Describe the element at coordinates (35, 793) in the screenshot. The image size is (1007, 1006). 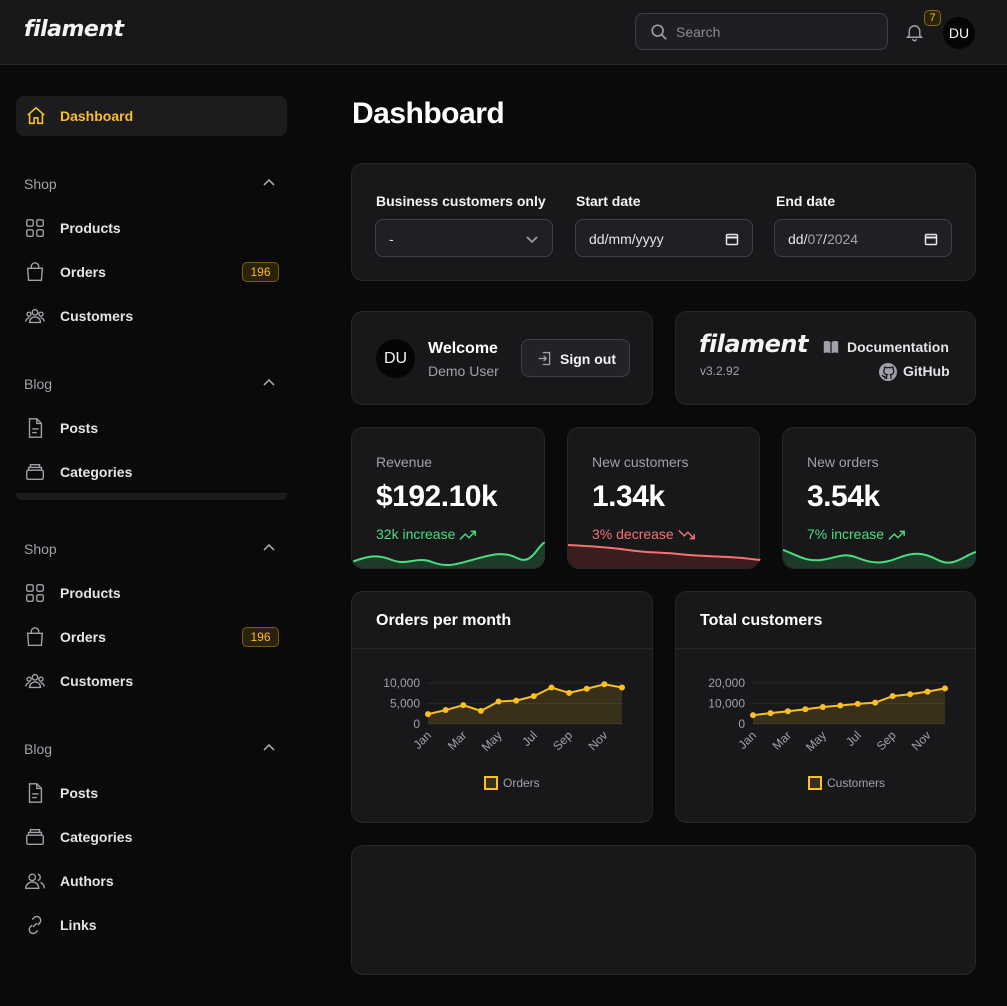
I see `document-icon` at that location.